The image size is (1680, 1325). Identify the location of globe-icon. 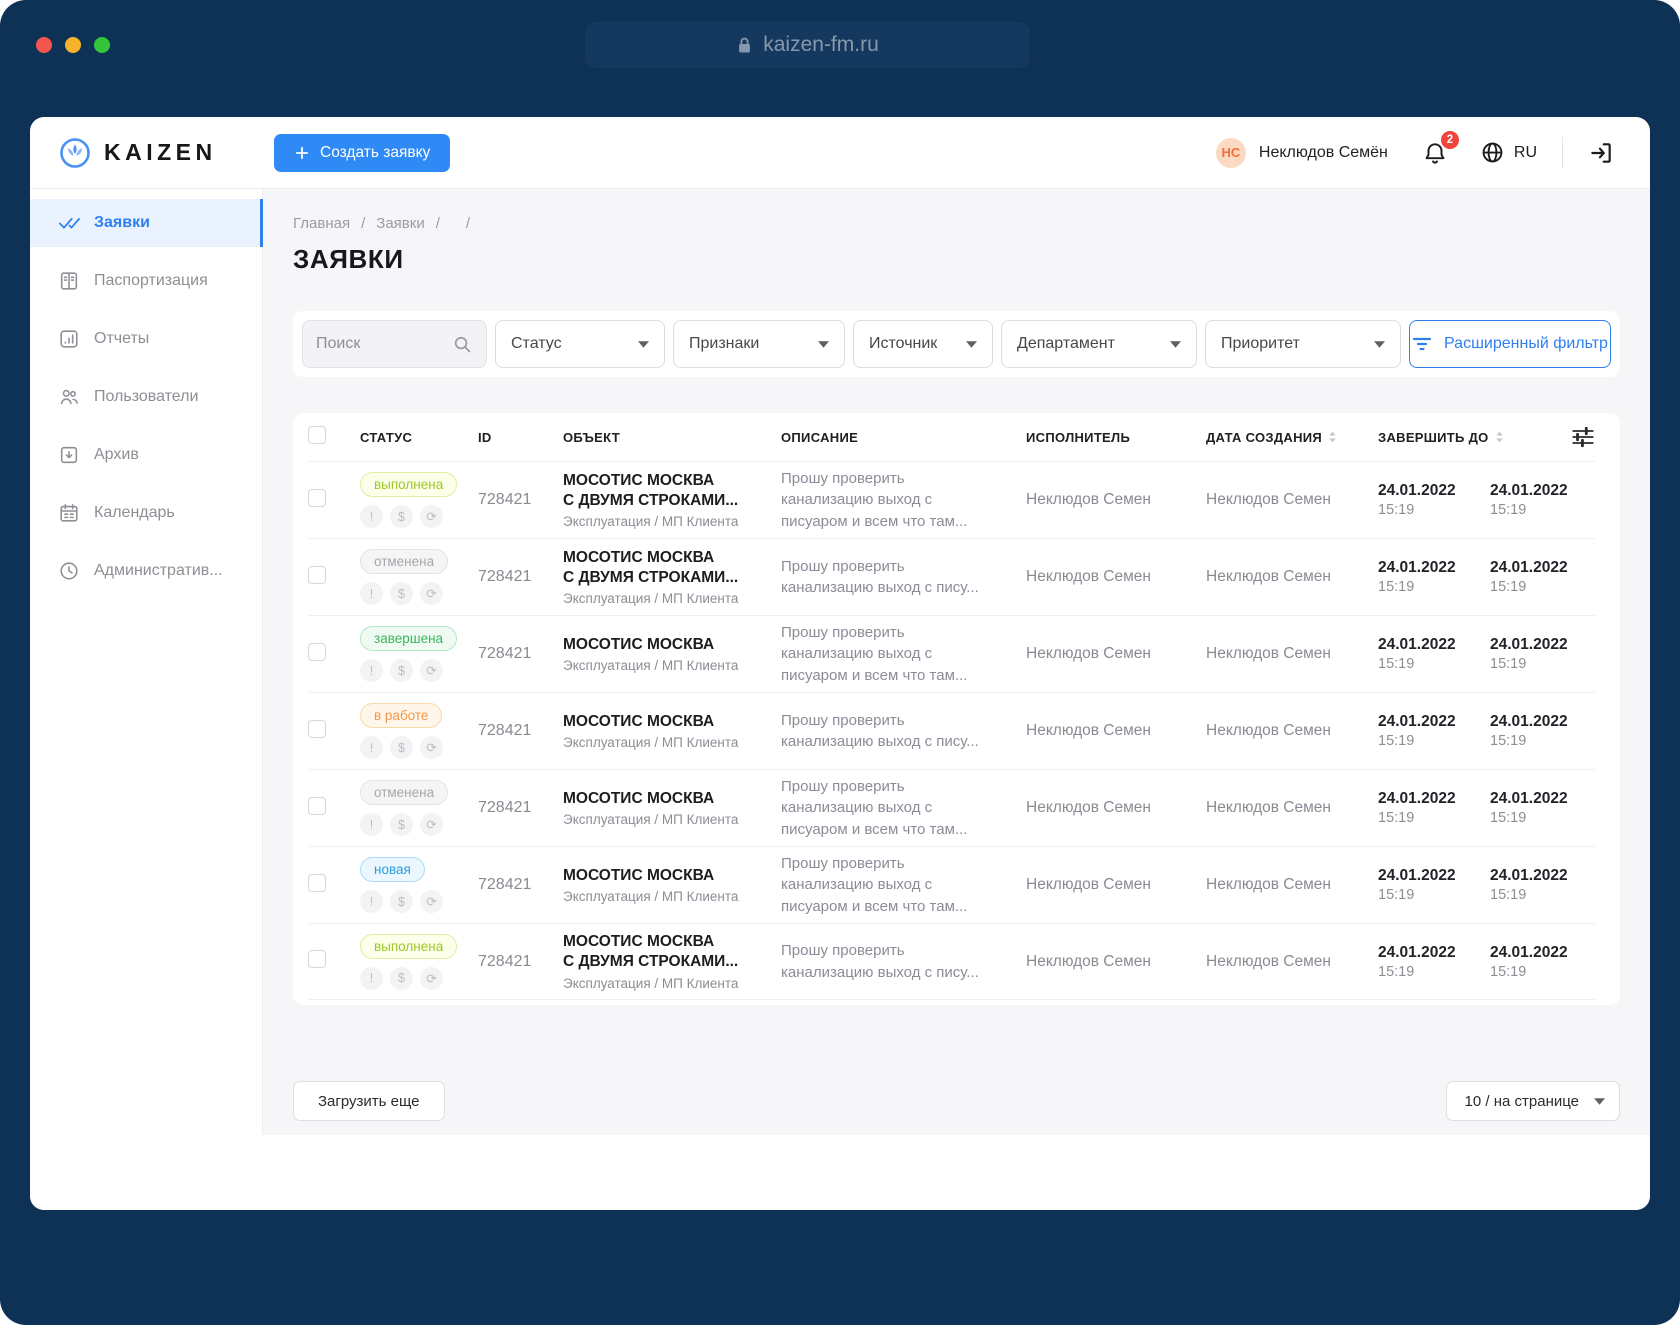
(1492, 152).